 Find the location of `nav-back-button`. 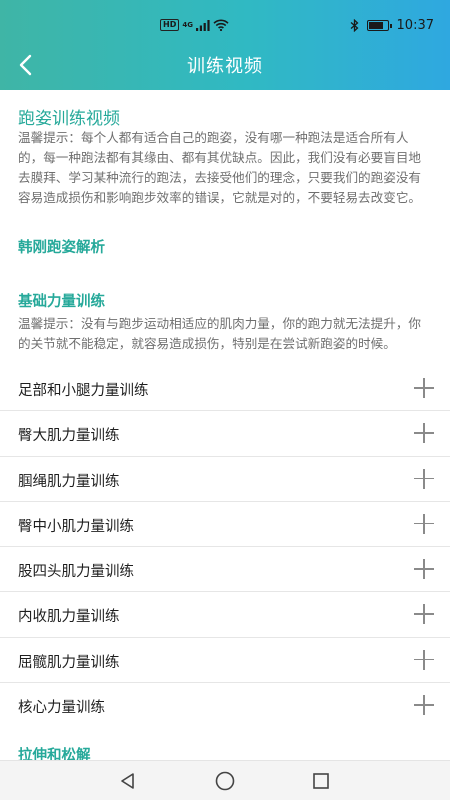

nav-back-button is located at coordinates (128, 781).